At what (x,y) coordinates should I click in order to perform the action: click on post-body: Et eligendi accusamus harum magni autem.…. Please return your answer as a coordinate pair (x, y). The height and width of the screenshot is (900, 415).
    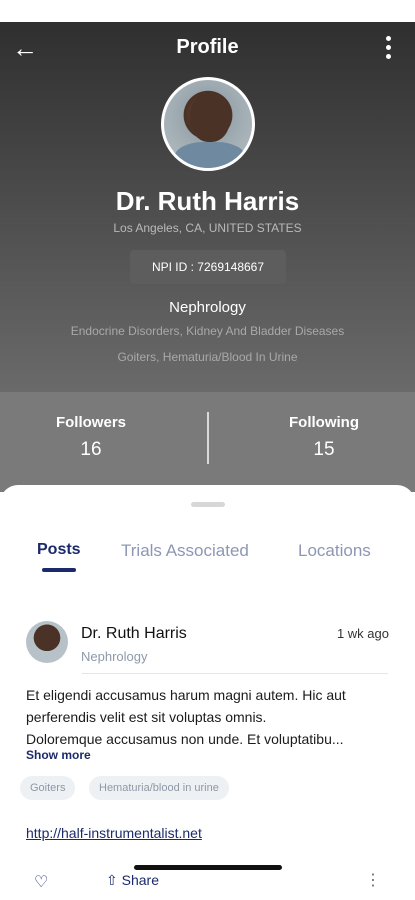
    Looking at the image, I should click on (209, 717).